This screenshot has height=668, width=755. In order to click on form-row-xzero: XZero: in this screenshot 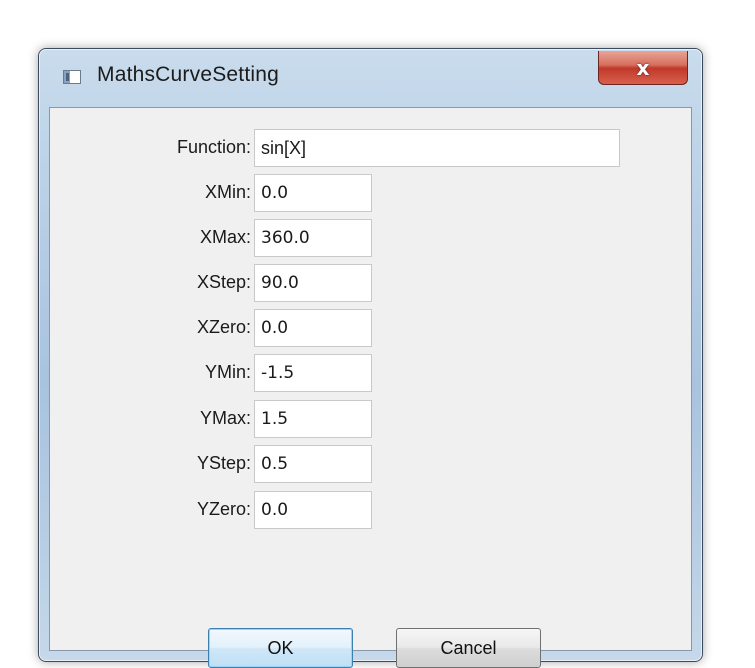, I will do `click(370, 328)`.